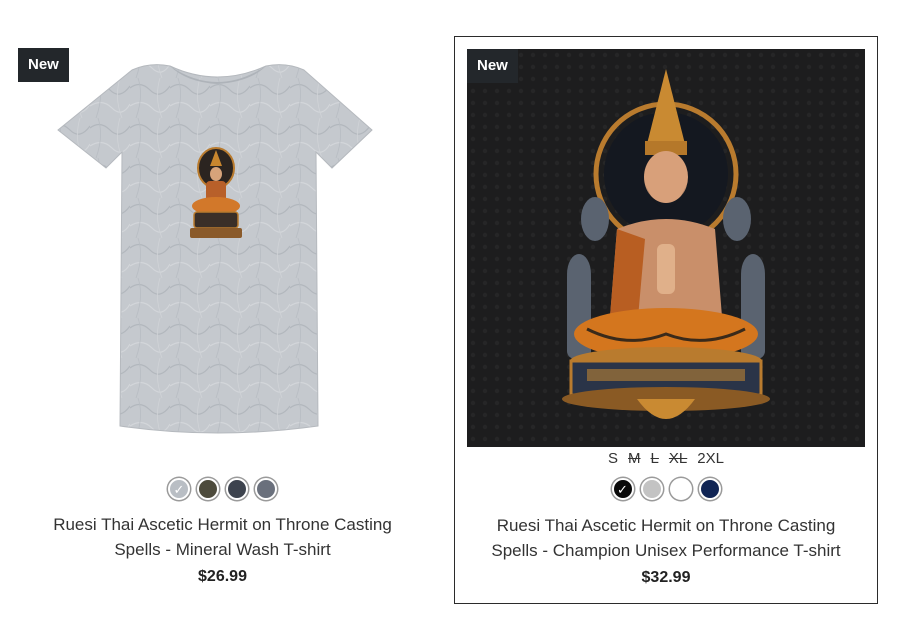 The height and width of the screenshot is (632, 909). Describe the element at coordinates (237, 489) in the screenshot. I see `swatch-charcoal` at that location.